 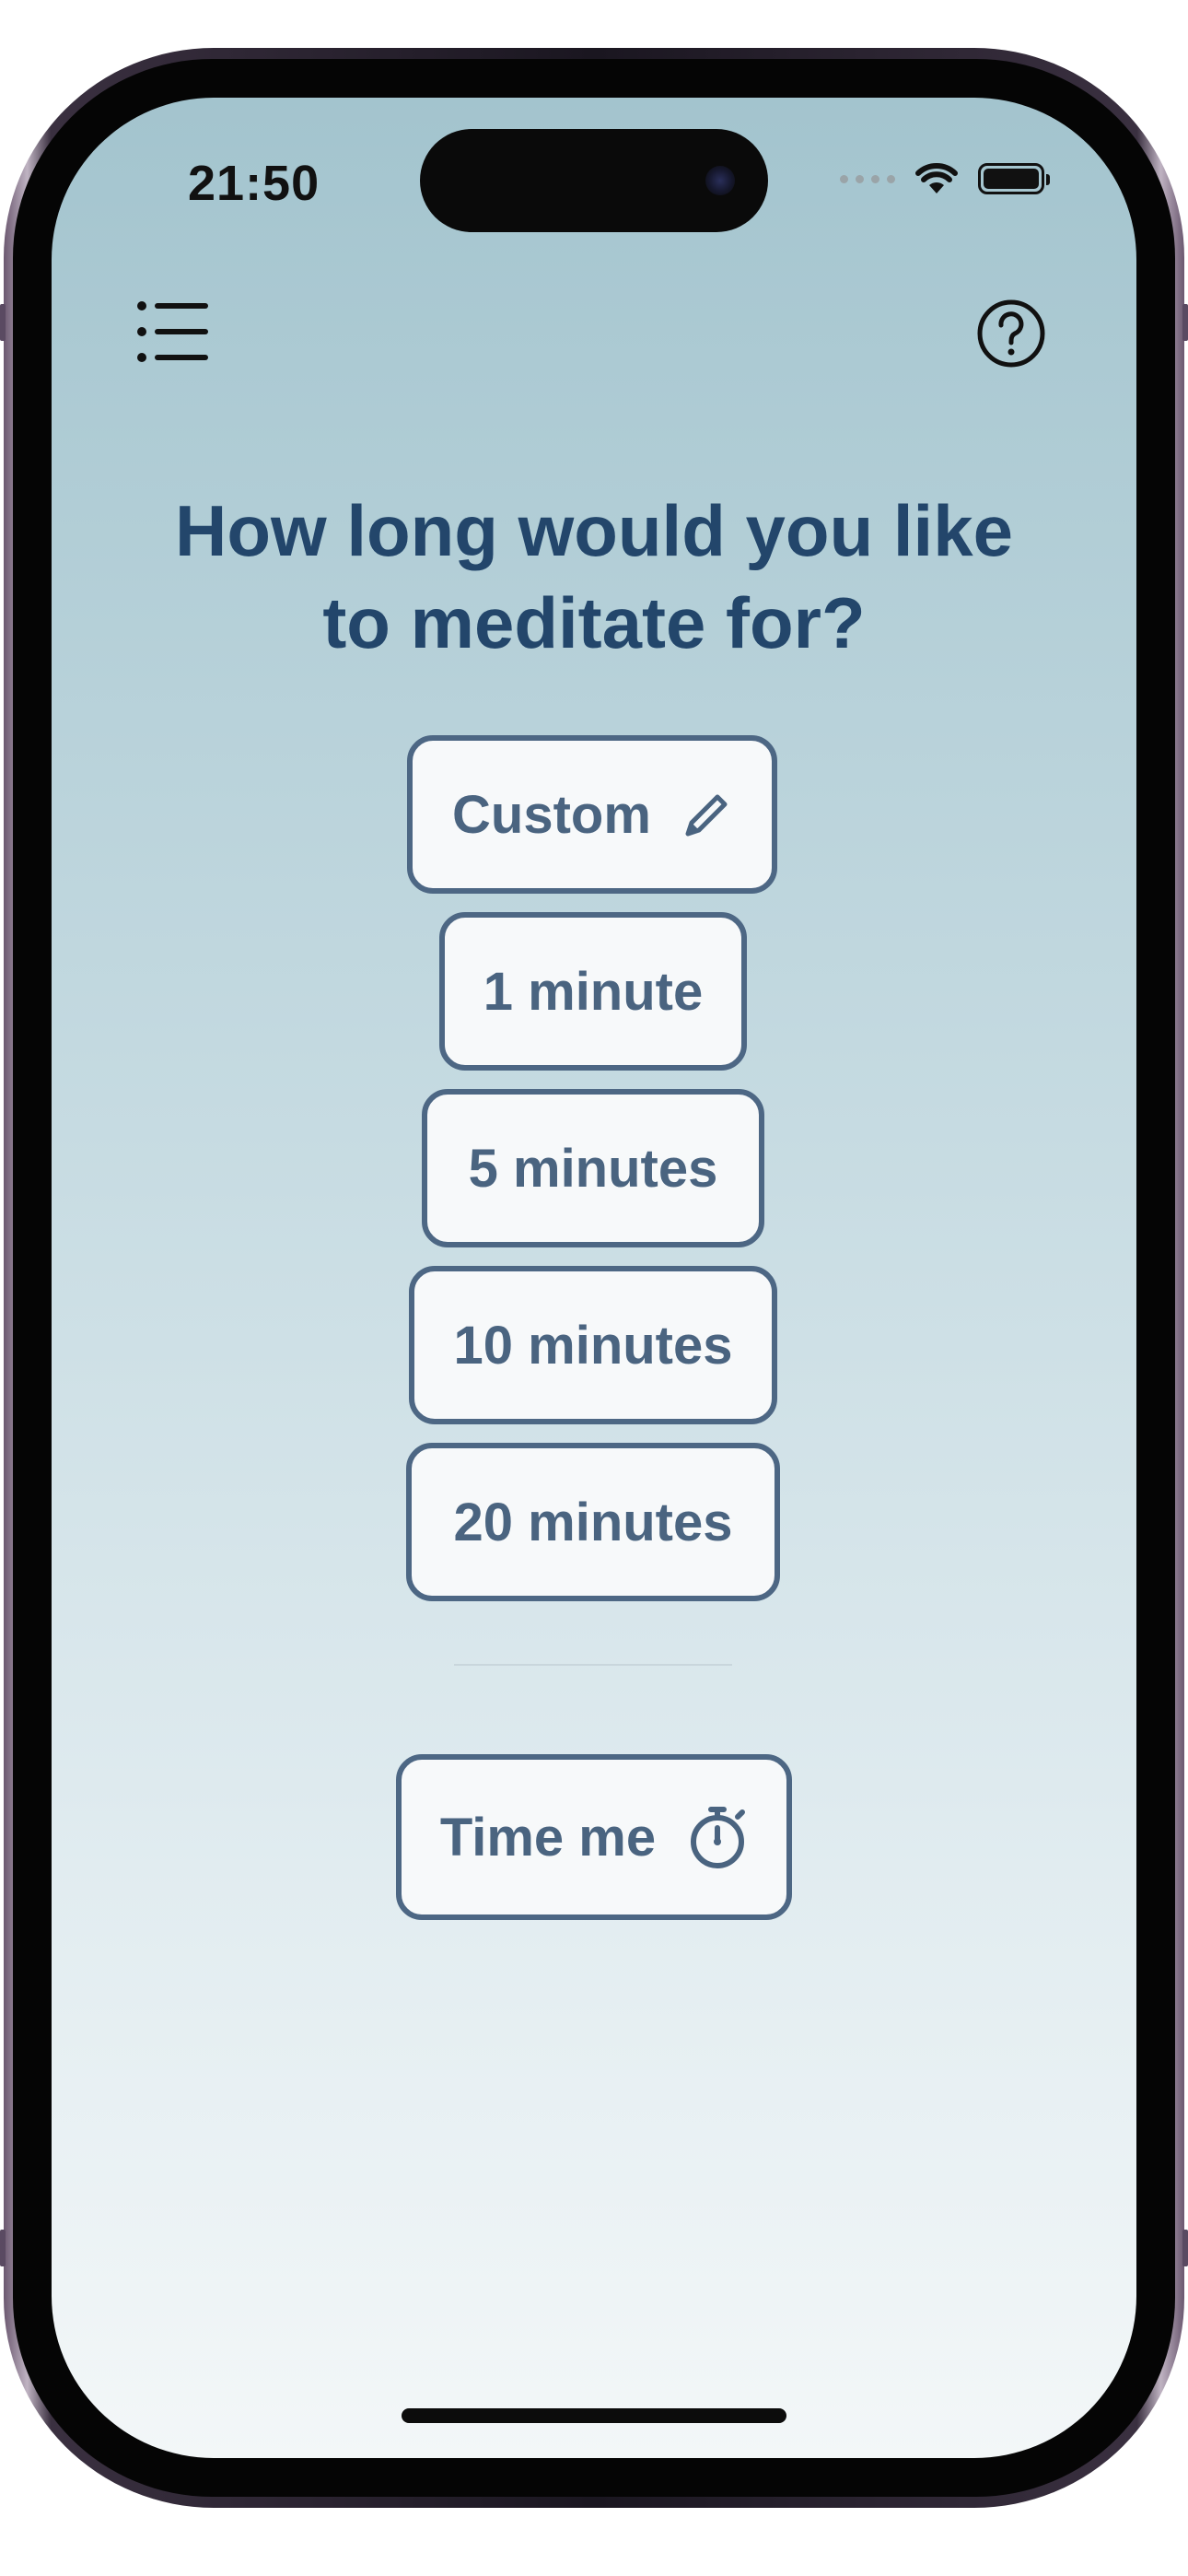 I want to click on twenty-minutes-button: 20 minutes, so click(x=593, y=1522).